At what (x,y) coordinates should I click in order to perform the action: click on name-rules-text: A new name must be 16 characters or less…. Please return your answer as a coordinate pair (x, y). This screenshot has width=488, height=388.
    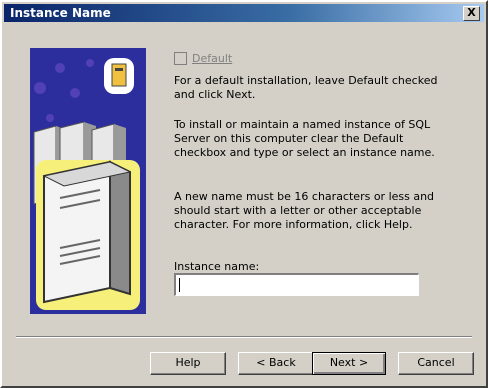
    Looking at the image, I should click on (304, 210).